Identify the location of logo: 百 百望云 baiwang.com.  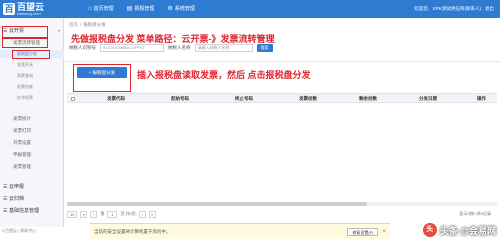
(27, 9).